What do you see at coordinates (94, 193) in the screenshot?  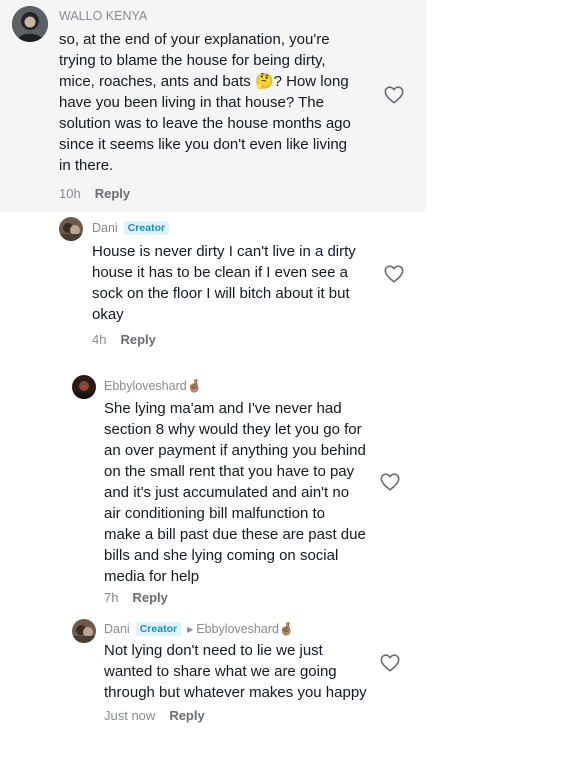 I see `comment-meta: 10h Reply` at bounding box center [94, 193].